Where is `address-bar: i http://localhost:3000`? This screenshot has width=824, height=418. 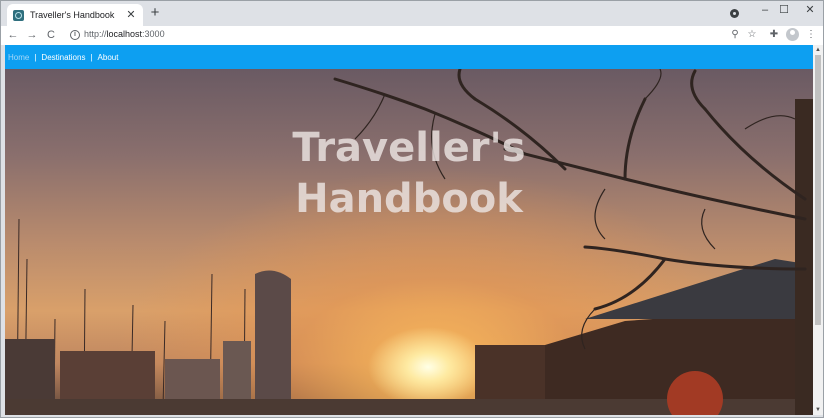
address-bar: i http://localhost:3000 is located at coordinates (425, 35).